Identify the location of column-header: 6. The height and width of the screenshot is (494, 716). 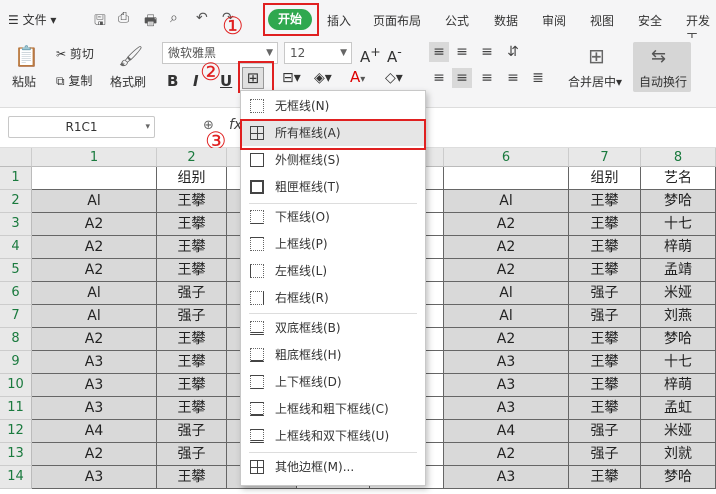
(506, 157).